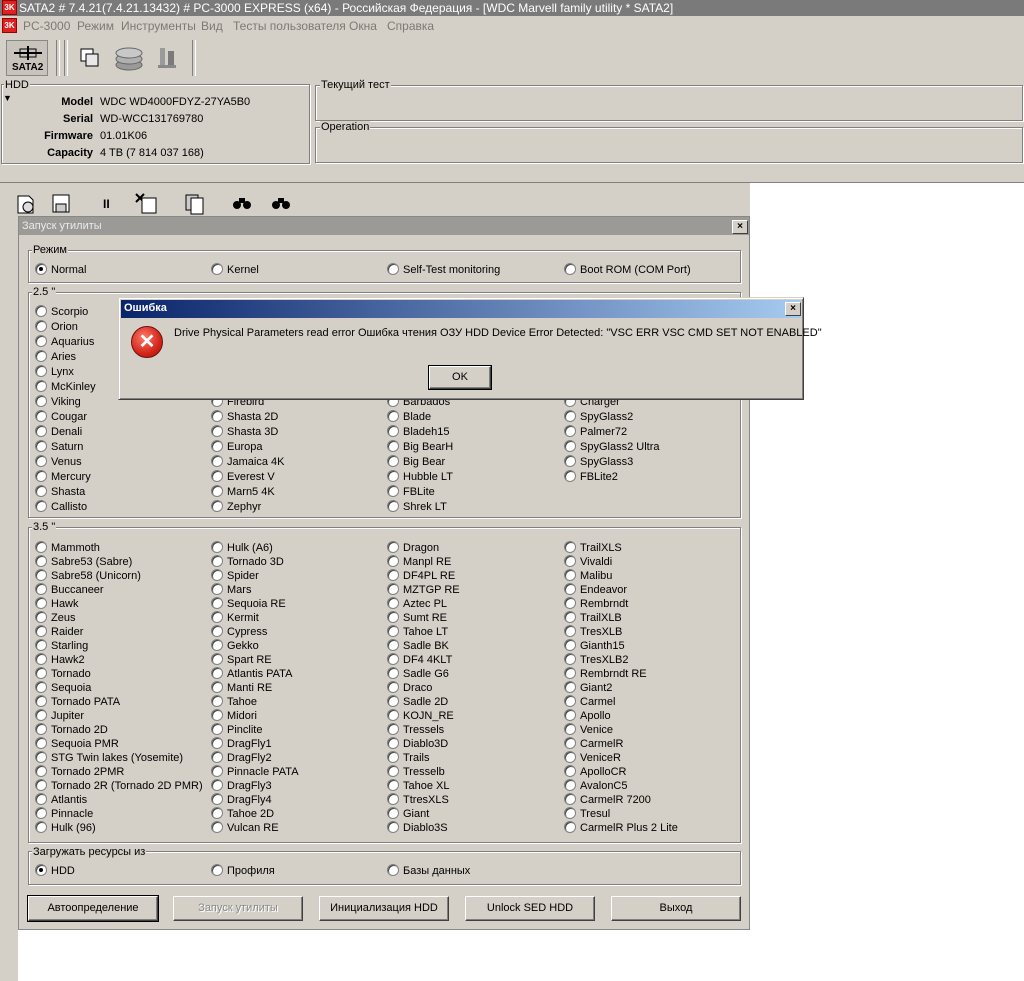 The width and height of the screenshot is (1024, 981). What do you see at coordinates (26, 204) in the screenshot?
I see `gear-document-icon` at bounding box center [26, 204].